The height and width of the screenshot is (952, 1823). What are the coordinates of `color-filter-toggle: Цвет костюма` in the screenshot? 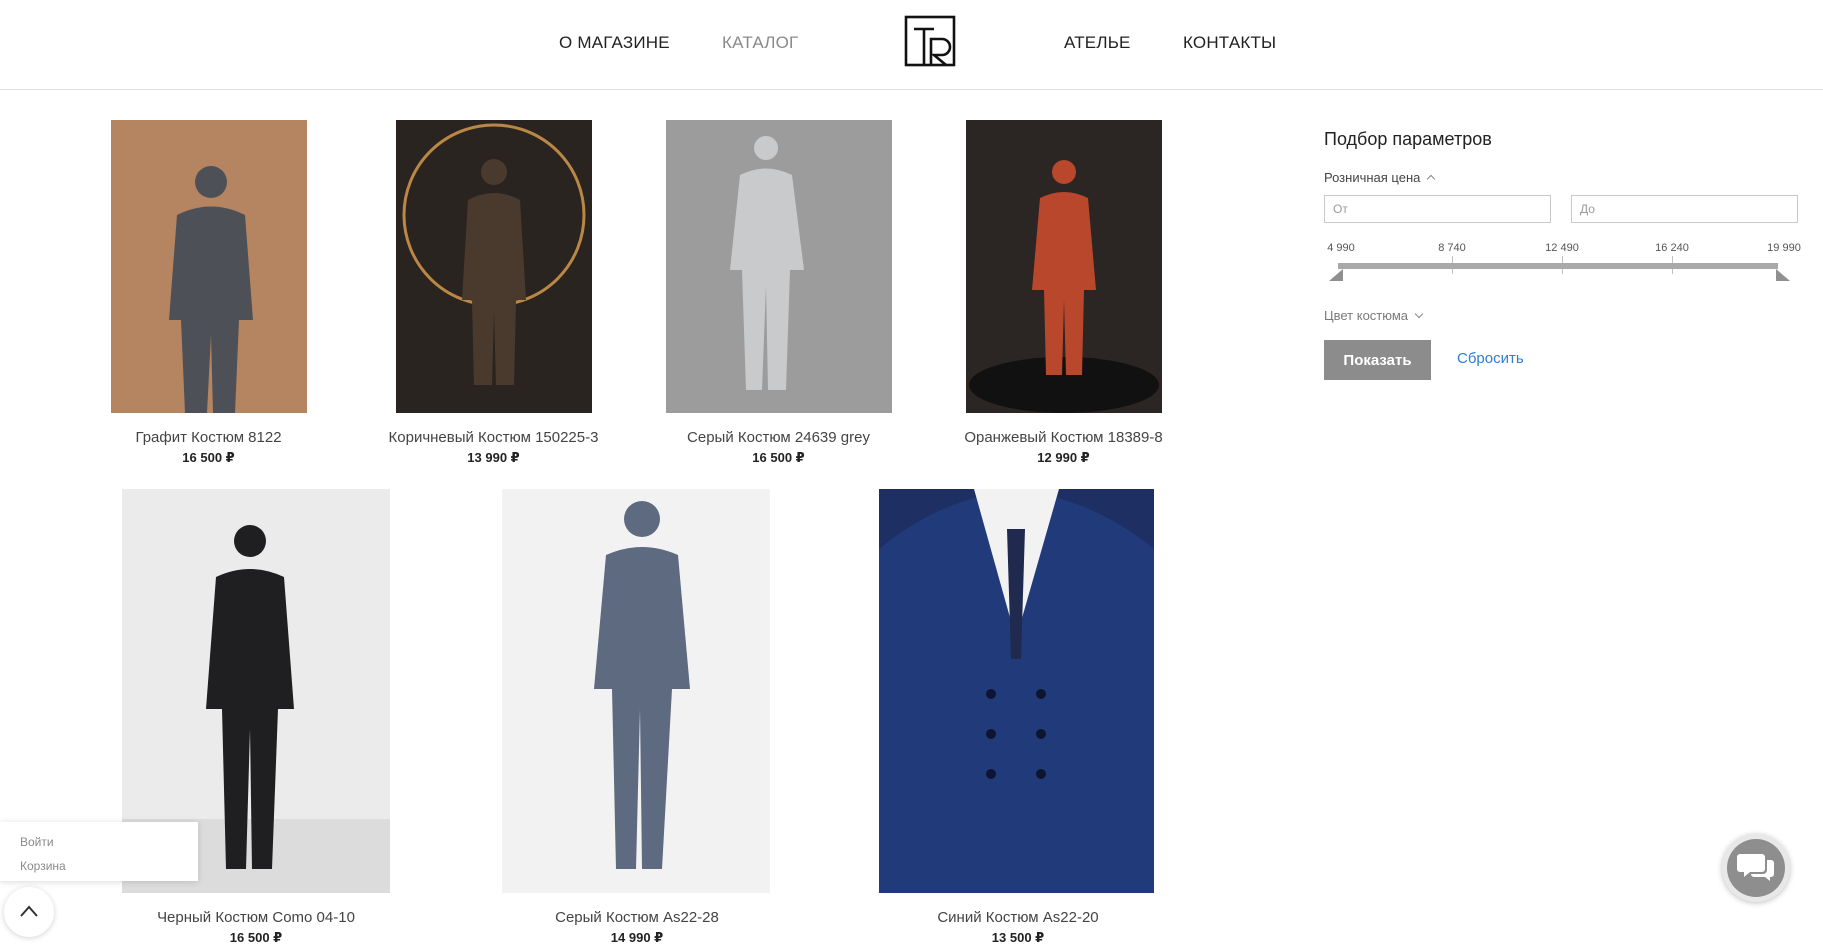 It's located at (1374, 315).